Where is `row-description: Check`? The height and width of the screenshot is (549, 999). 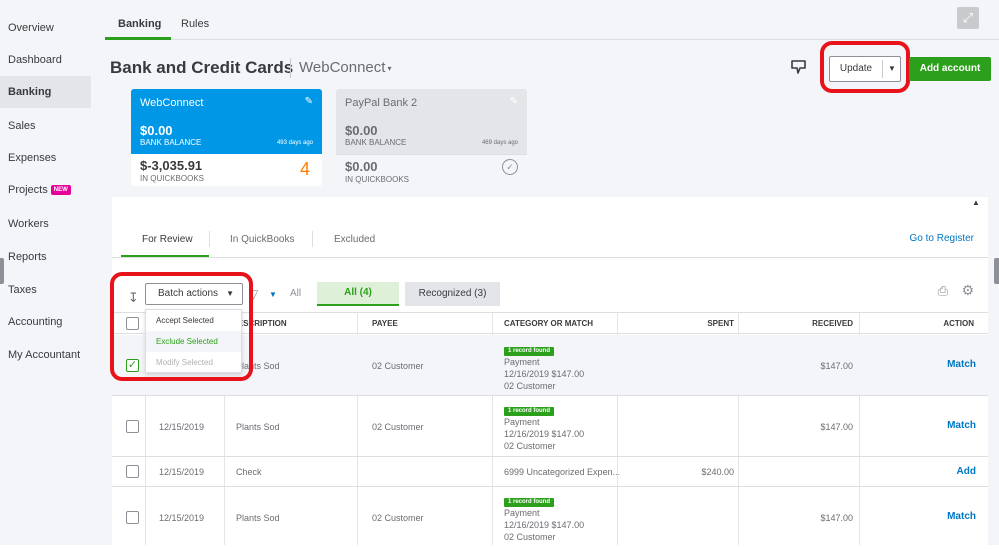 row-description: Check is located at coordinates (249, 472).